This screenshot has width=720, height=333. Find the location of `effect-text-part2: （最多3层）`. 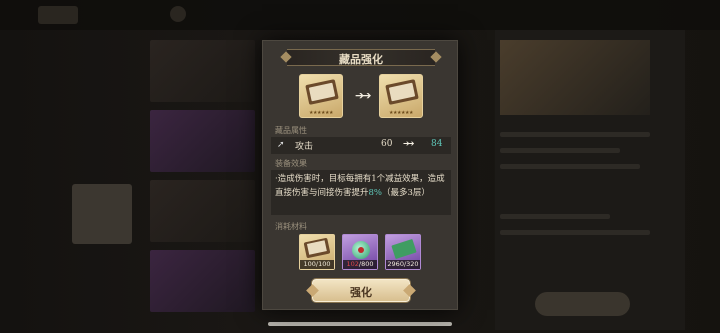

effect-text-part2: （最多3层） is located at coordinates (406, 193).